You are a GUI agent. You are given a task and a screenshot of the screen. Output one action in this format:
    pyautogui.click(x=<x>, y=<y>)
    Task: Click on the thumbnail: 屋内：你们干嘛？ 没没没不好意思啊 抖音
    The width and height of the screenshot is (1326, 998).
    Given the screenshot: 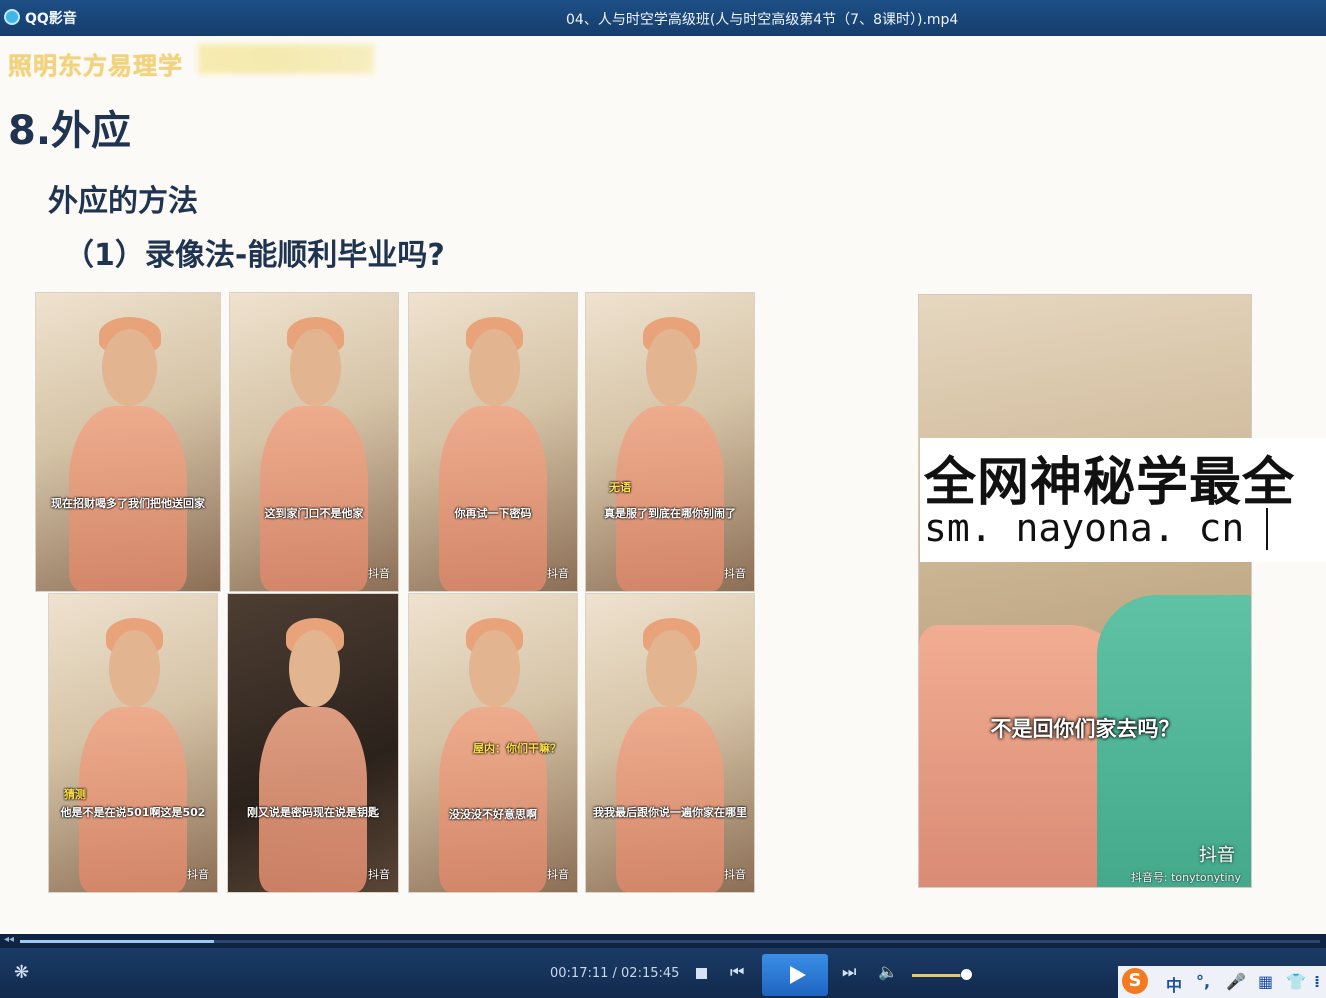 What is the action you would take?
    pyautogui.click(x=493, y=743)
    